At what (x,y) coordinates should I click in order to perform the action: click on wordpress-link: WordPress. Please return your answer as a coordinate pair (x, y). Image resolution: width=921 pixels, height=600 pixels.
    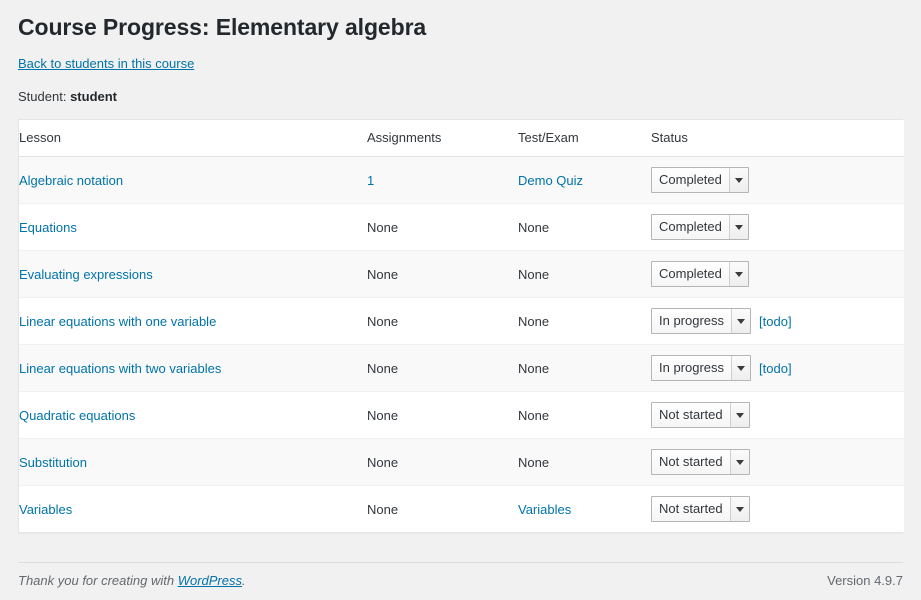
    Looking at the image, I should click on (210, 580).